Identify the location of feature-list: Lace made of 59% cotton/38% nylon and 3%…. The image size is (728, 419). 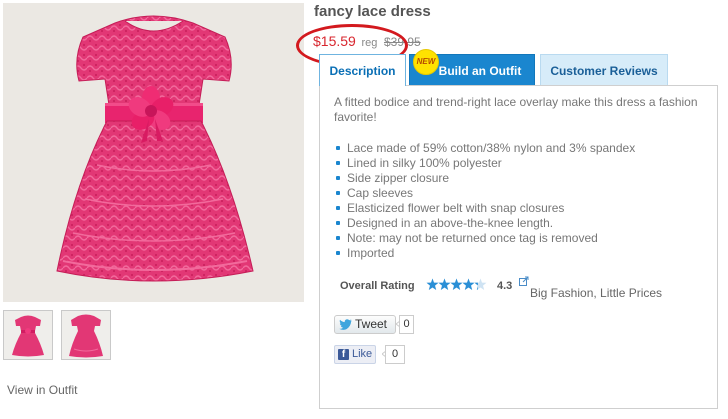
(484, 201).